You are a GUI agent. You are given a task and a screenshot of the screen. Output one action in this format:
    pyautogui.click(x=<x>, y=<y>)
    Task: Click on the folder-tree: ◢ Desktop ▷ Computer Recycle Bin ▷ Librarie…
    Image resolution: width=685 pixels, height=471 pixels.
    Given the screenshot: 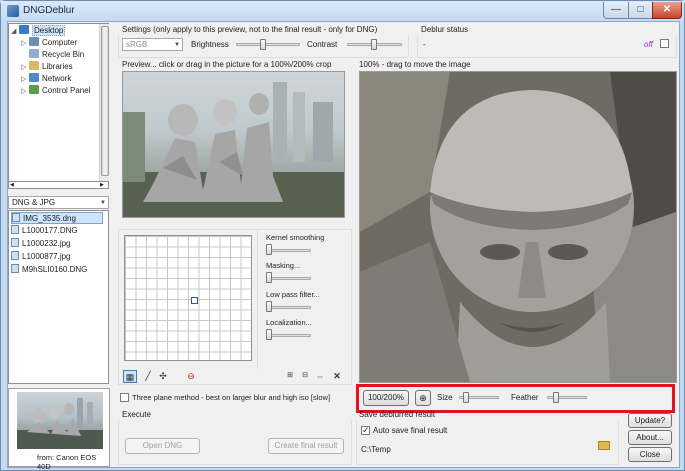 What is the action you would take?
    pyautogui.click(x=58, y=102)
    